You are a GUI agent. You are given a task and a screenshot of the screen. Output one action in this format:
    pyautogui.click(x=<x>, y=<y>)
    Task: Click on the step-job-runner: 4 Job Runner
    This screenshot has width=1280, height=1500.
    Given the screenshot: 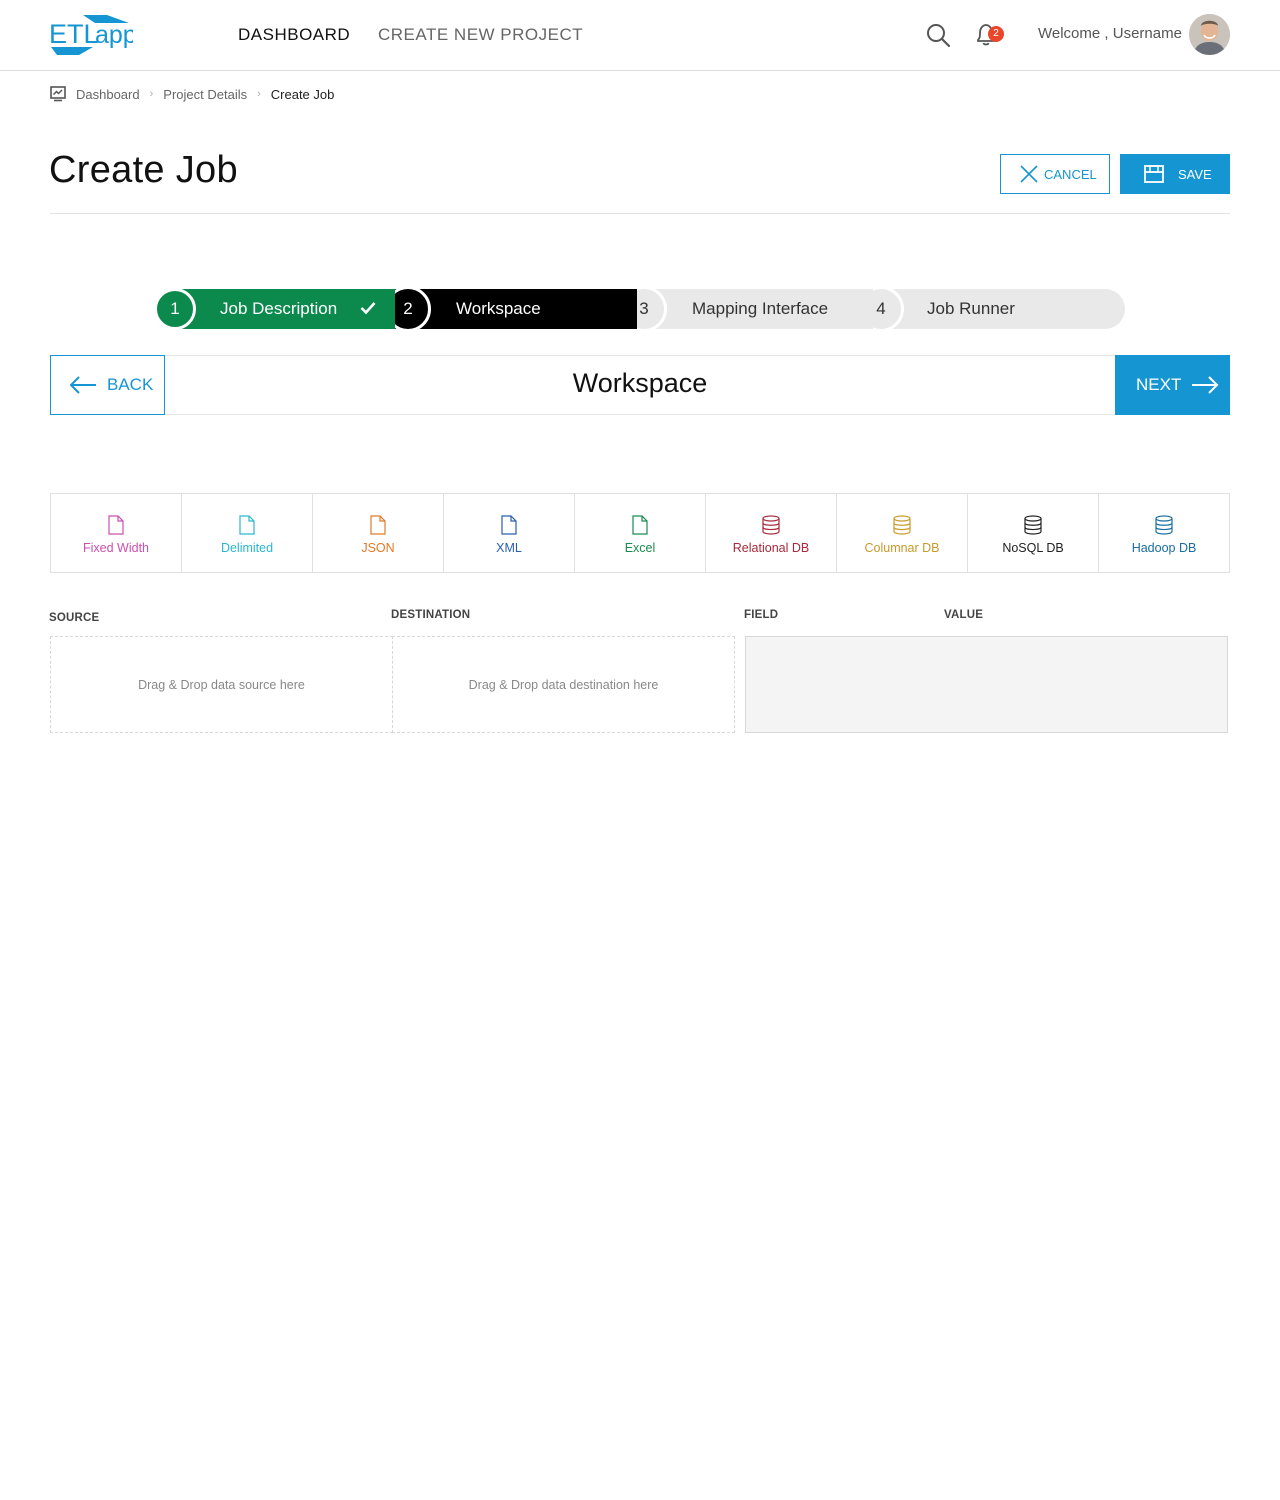 What is the action you would take?
    pyautogui.click(x=991, y=309)
    